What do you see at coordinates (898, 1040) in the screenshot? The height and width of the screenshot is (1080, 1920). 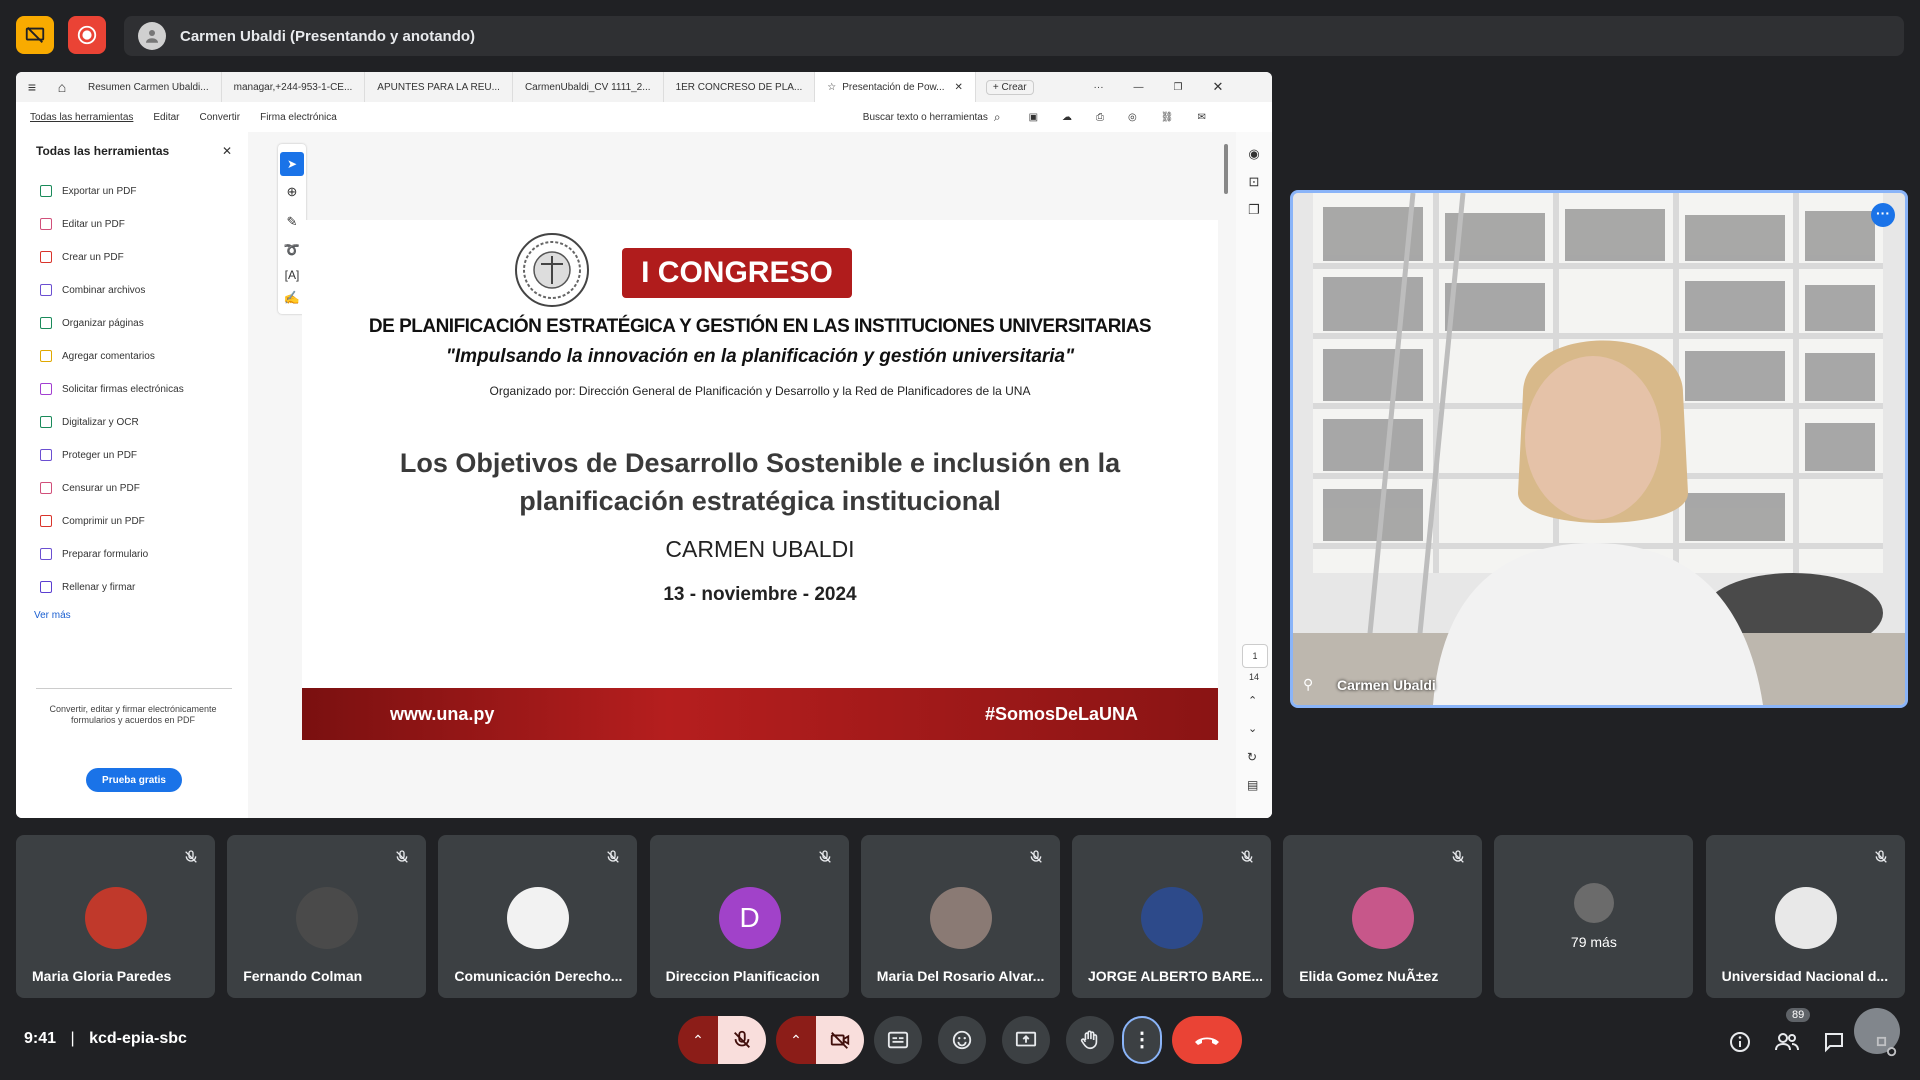 I see `captions-button` at bounding box center [898, 1040].